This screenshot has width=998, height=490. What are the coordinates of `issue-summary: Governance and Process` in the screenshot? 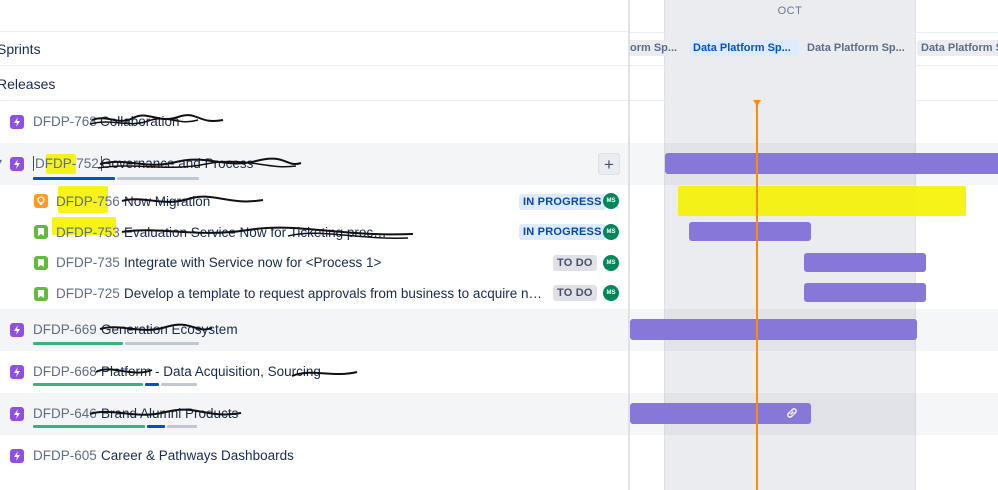 It's located at (201, 163).